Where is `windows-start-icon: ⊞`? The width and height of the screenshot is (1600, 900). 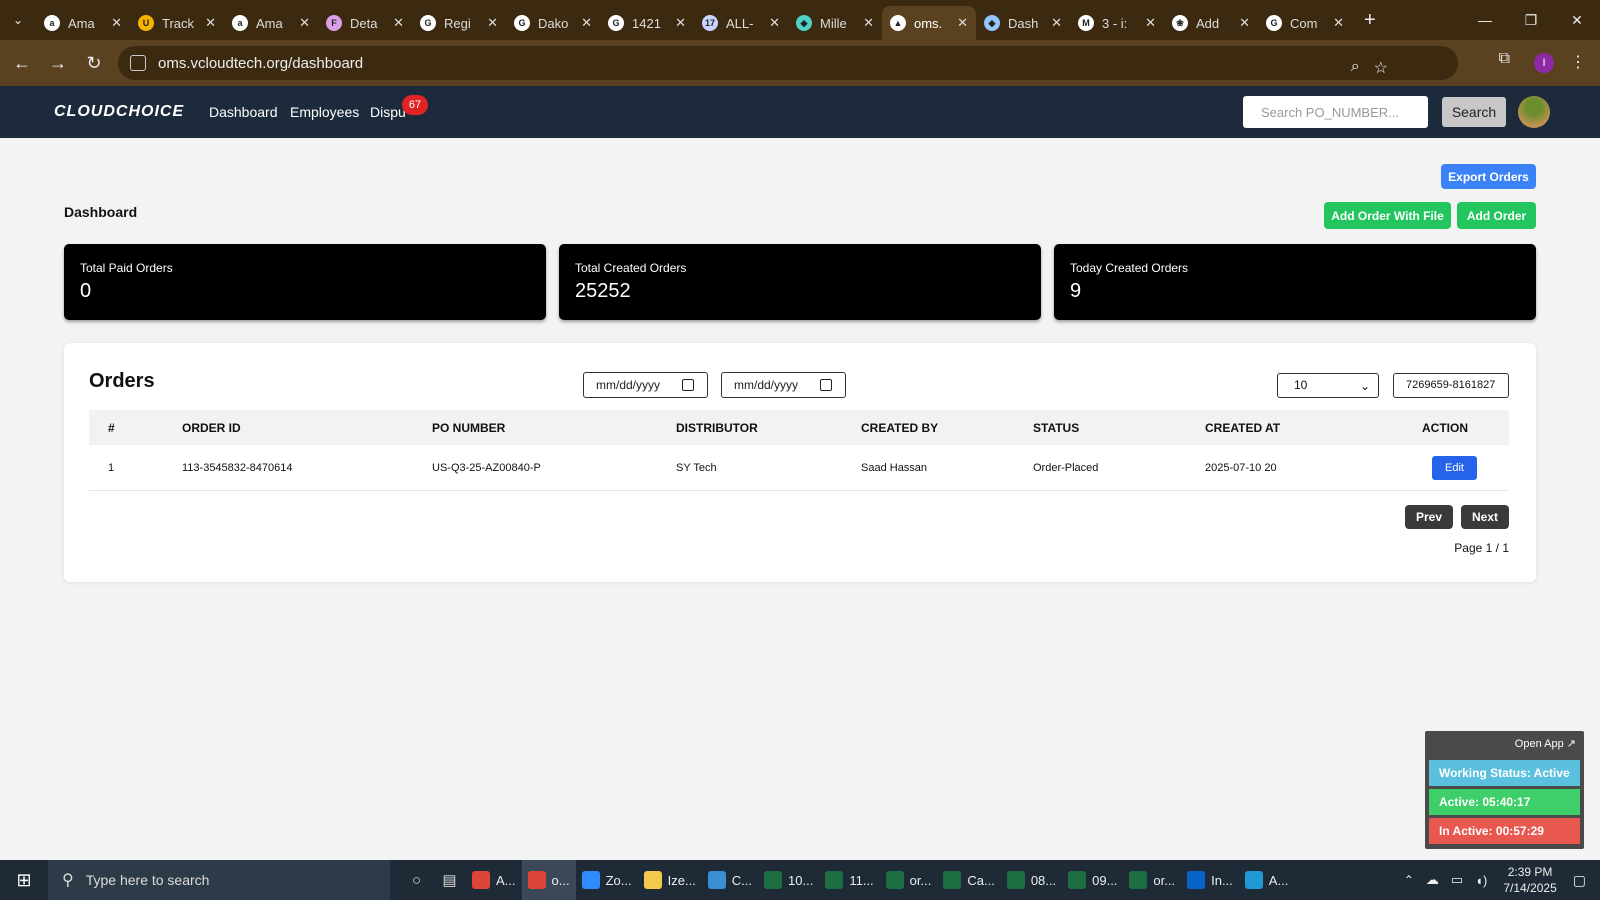
windows-start-icon: ⊞ is located at coordinates (24, 880).